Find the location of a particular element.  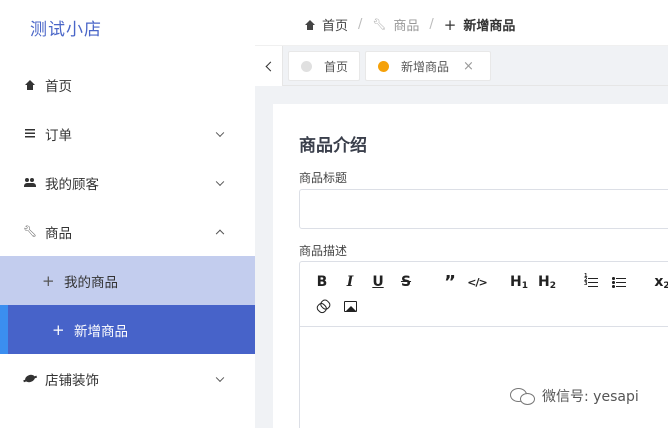

ordered-list-button is located at coordinates (591, 282).